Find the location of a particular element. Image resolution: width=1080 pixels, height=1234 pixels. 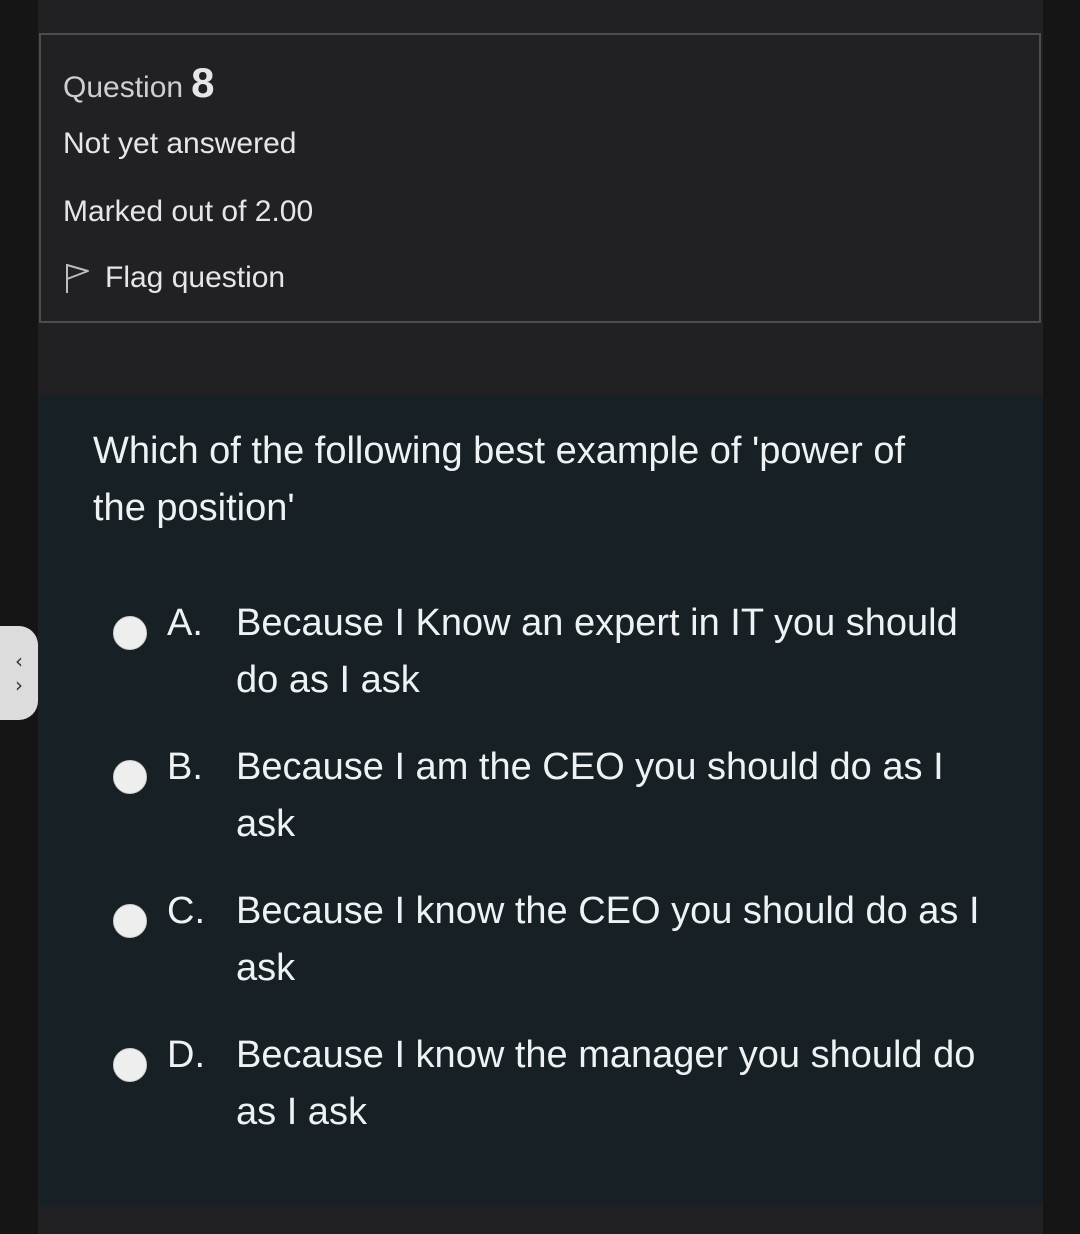

answer-status: Not yet answered is located at coordinates (180, 143).